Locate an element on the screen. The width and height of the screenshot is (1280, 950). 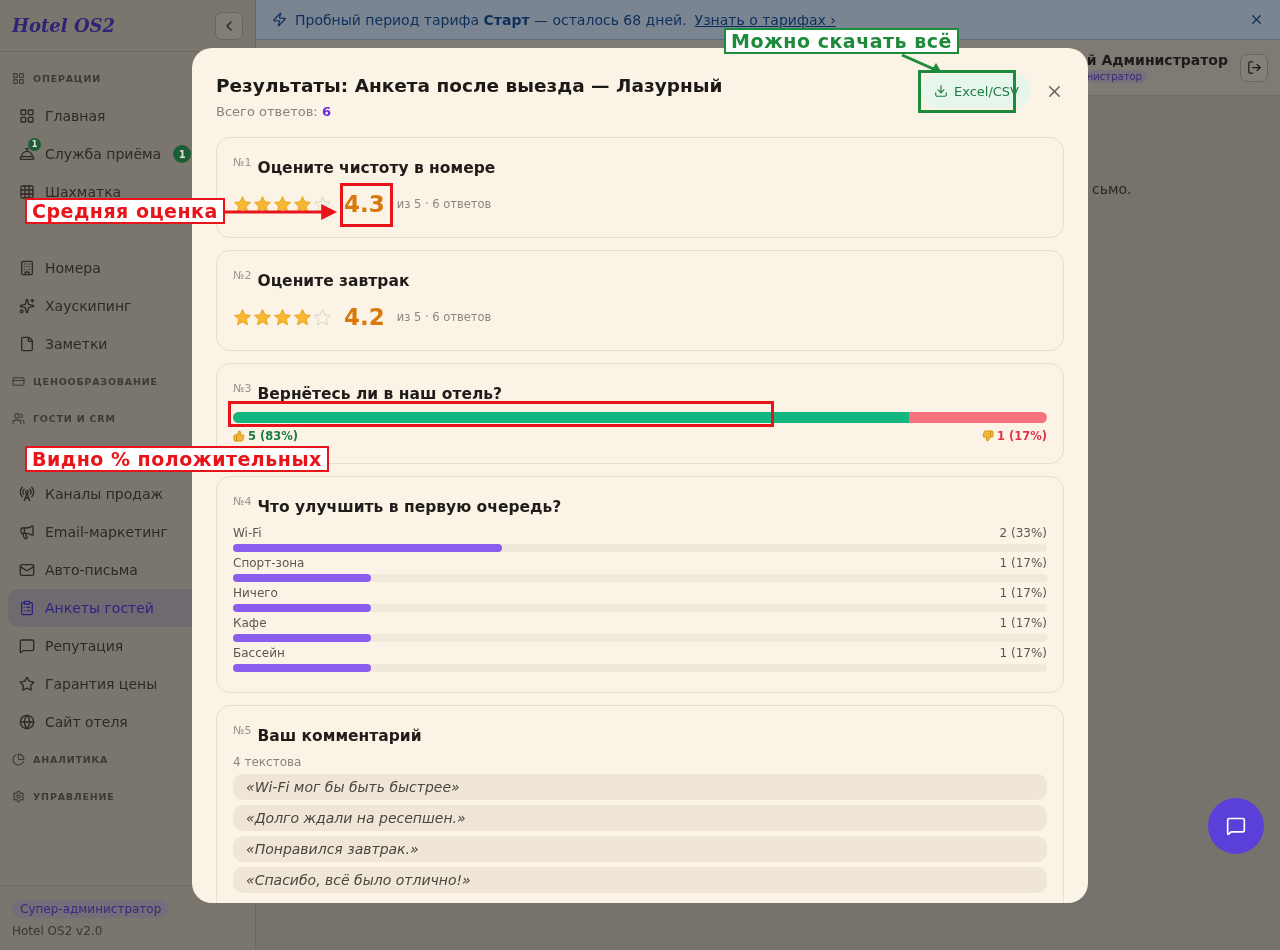
chat-icon is located at coordinates (1236, 826).